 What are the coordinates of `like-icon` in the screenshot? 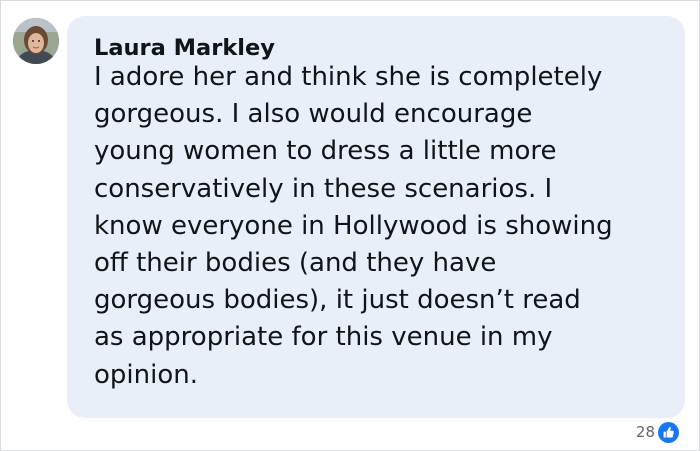 It's located at (668, 432).